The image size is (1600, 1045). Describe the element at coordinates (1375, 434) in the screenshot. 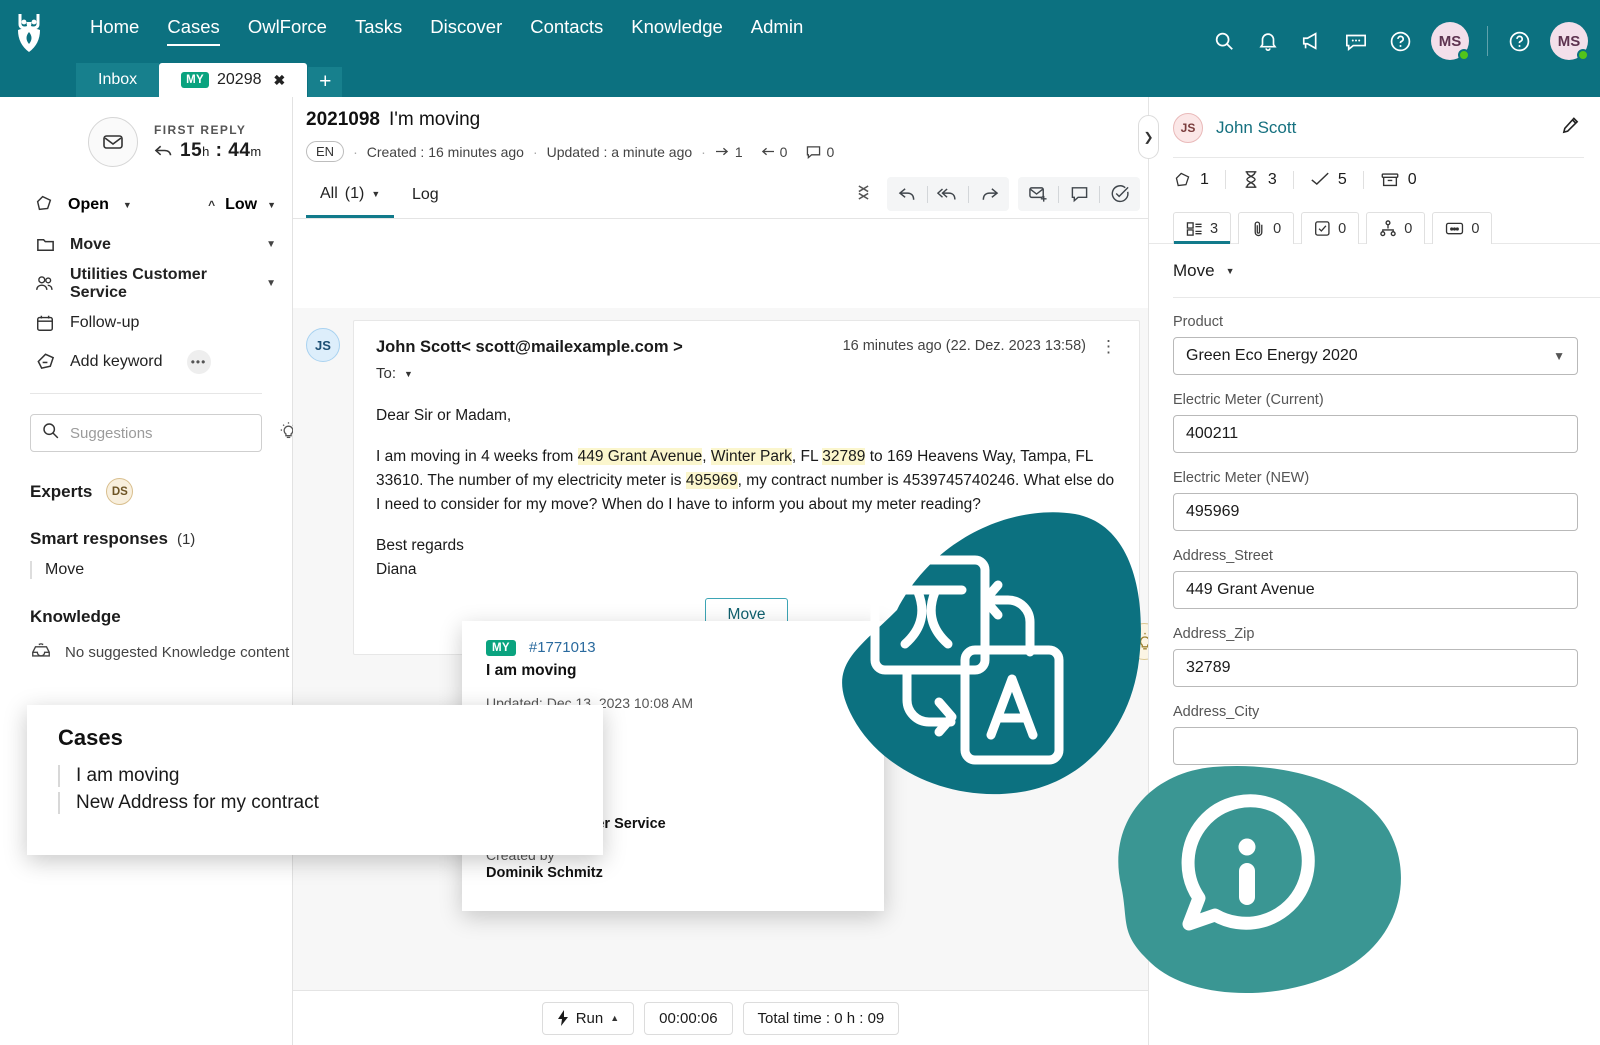

I see `electric-meter-current-input: 400211` at that location.